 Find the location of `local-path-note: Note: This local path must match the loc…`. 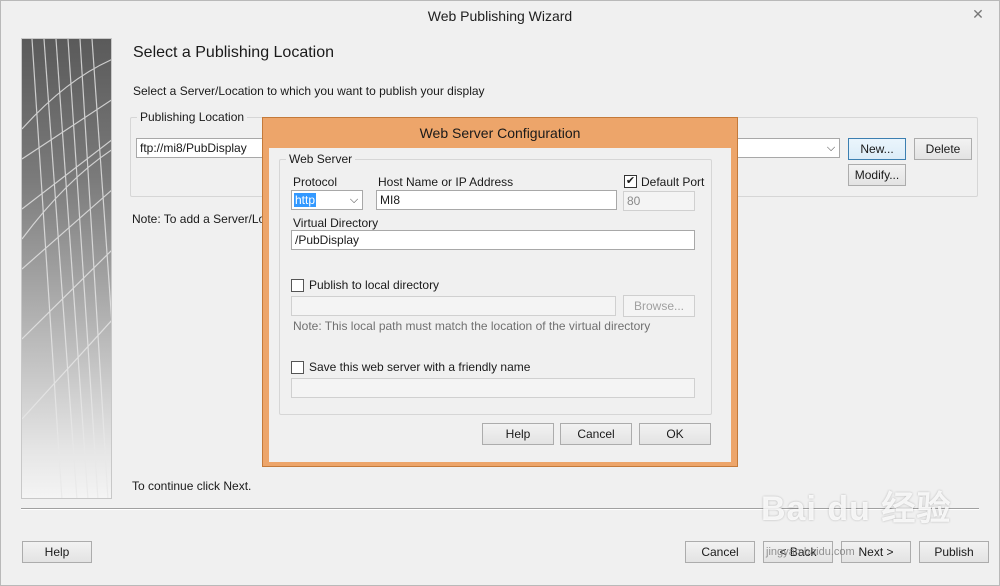

local-path-note: Note: This local path must match the loc… is located at coordinates (472, 326).